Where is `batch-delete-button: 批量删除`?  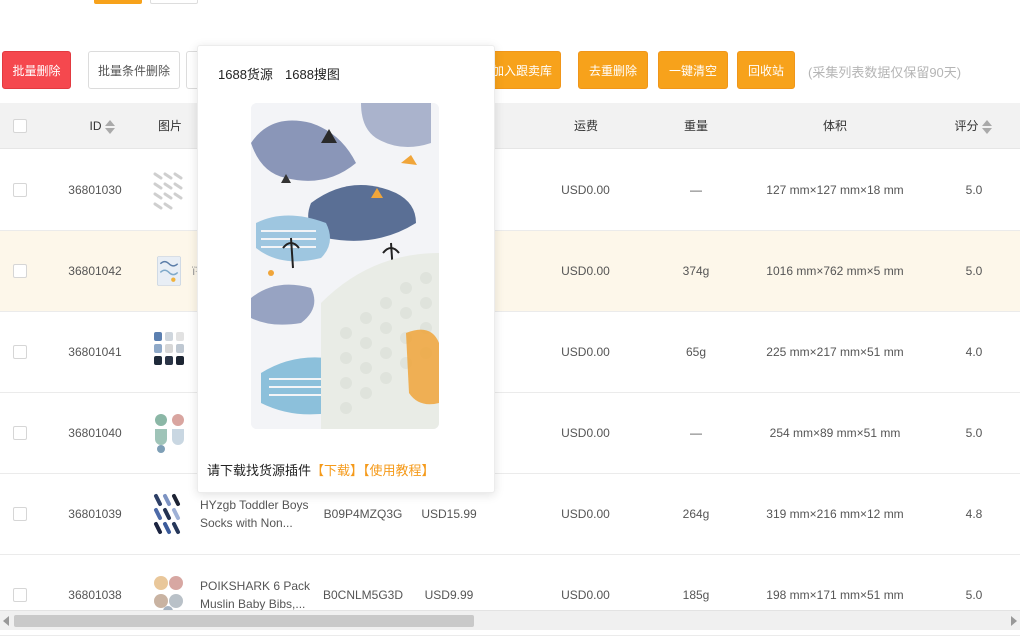 batch-delete-button: 批量删除 is located at coordinates (36, 70).